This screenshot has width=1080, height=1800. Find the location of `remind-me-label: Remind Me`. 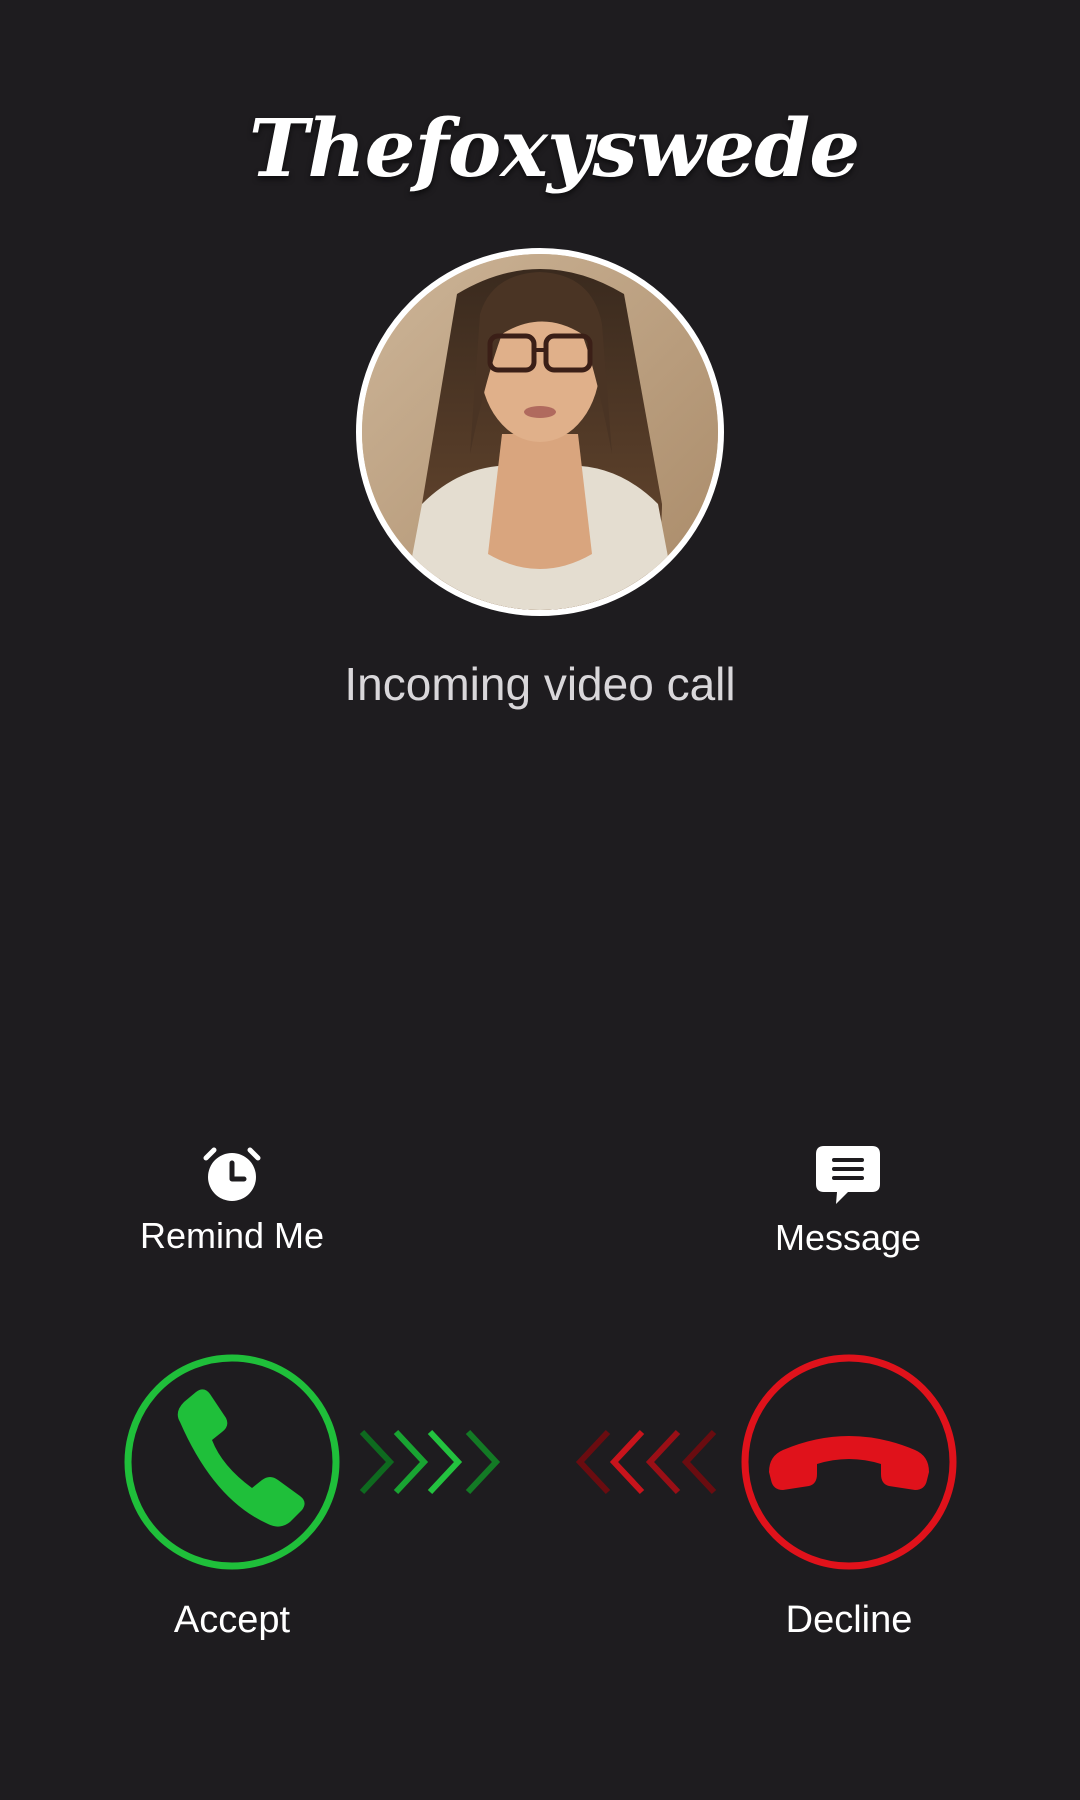

remind-me-label: Remind Me is located at coordinates (232, 1235).